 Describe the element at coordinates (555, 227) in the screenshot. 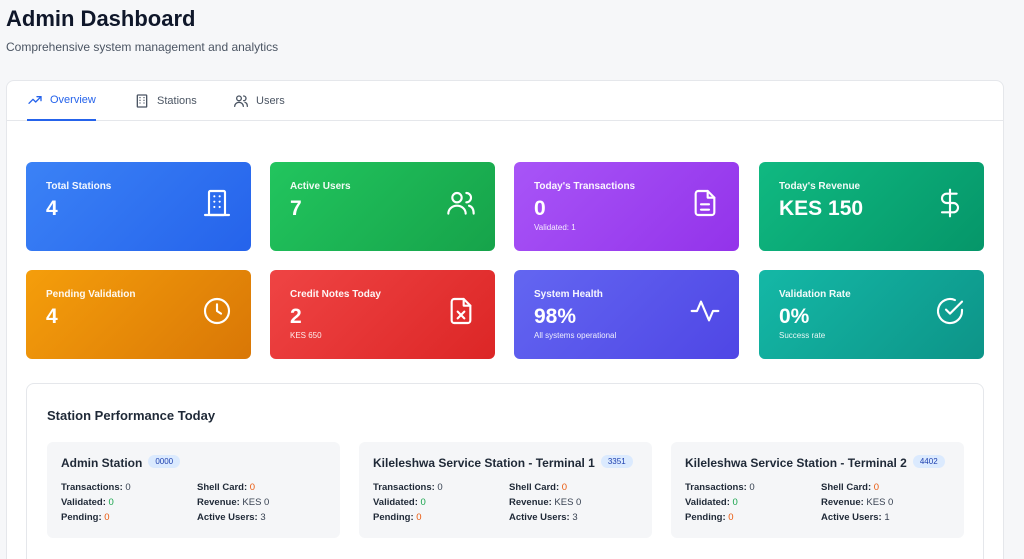

I see `stat-sub: Validated: 1` at that location.